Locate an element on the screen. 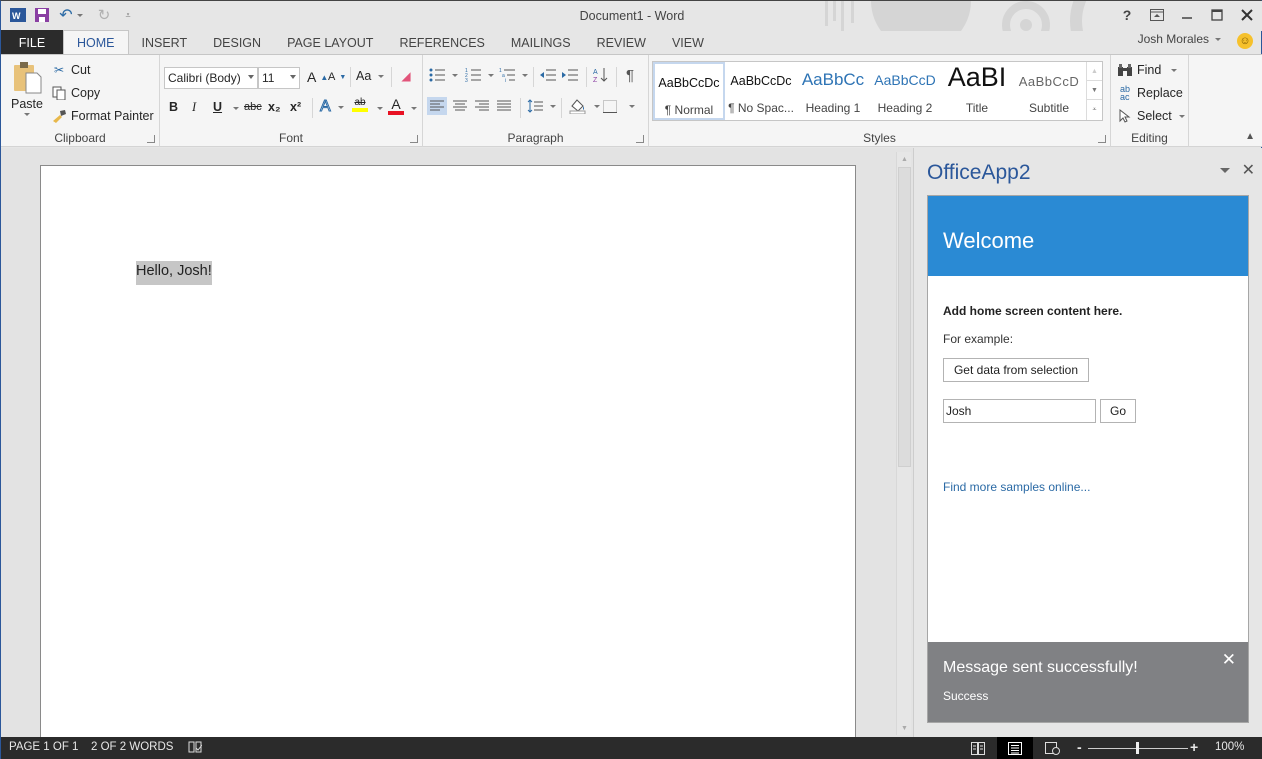  font-size-combo: 11 is located at coordinates (279, 78).